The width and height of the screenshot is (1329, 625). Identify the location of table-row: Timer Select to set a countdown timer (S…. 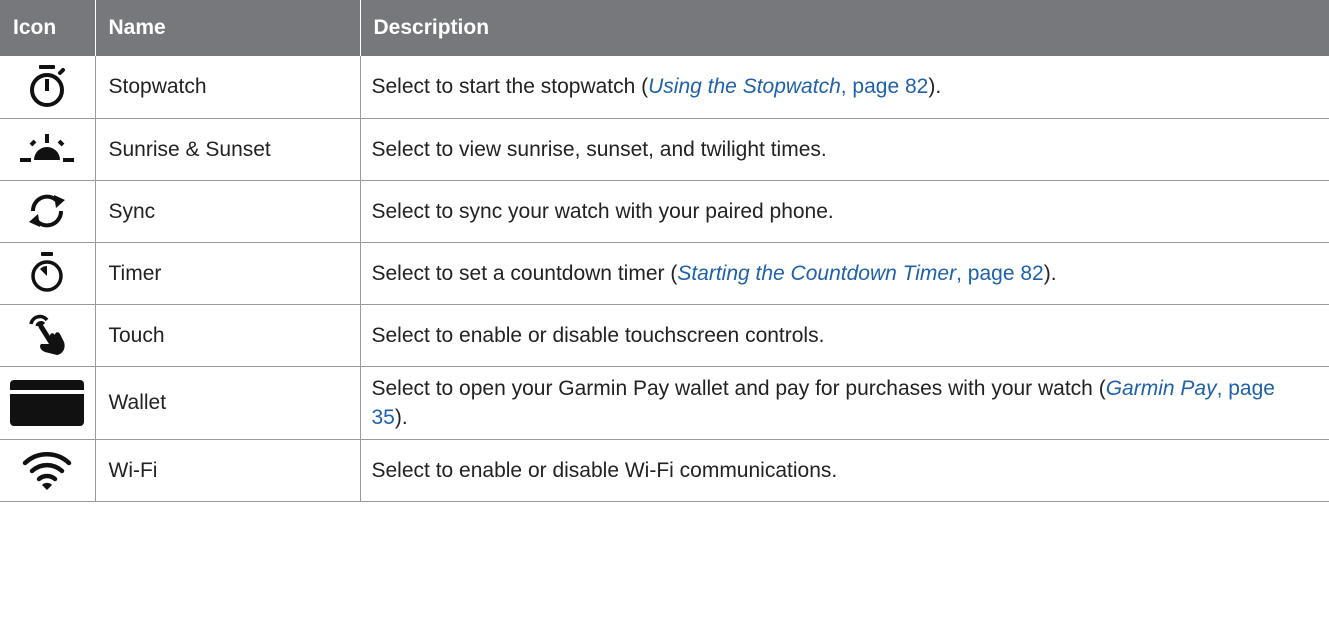
(664, 273).